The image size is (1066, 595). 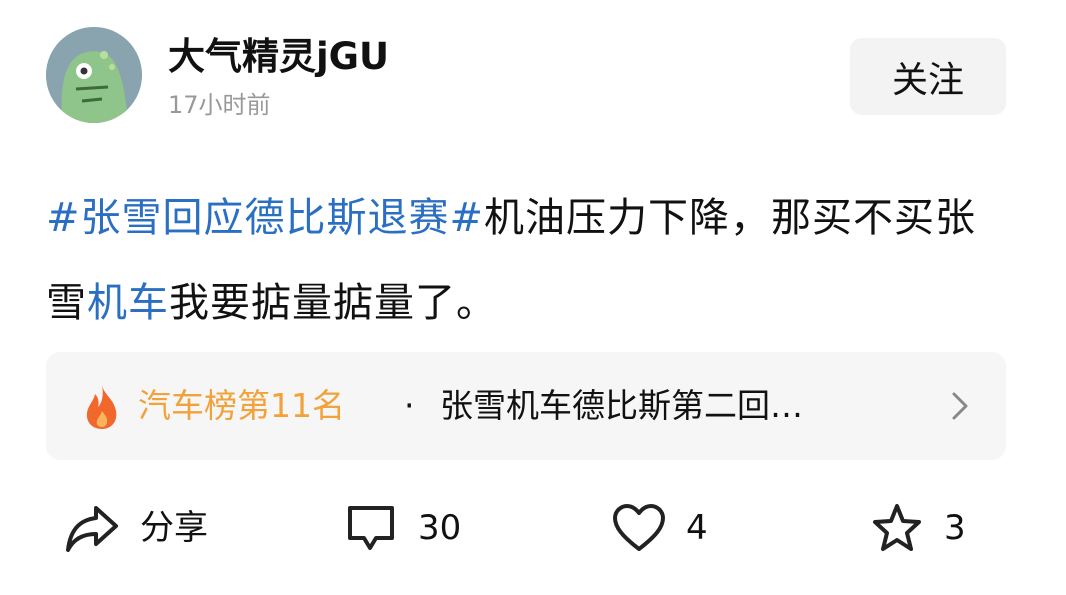 What do you see at coordinates (440, 528) in the screenshot?
I see `comment-count: 30` at bounding box center [440, 528].